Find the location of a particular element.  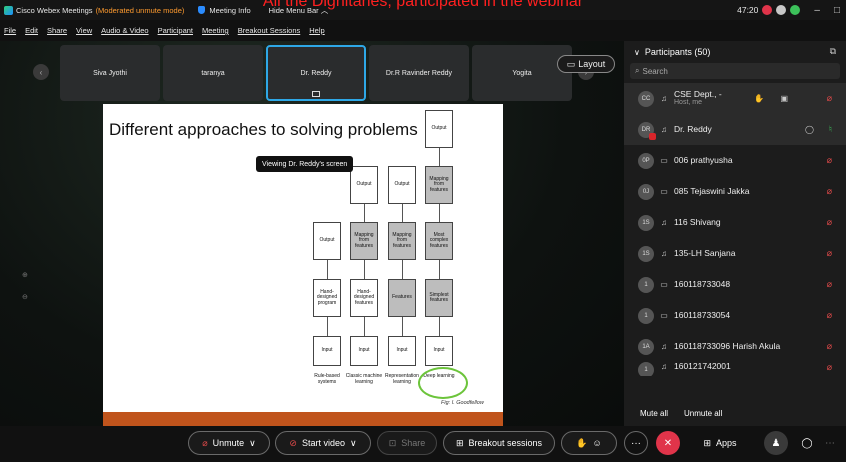

people-icon: ♟ is located at coordinates (776, 443).